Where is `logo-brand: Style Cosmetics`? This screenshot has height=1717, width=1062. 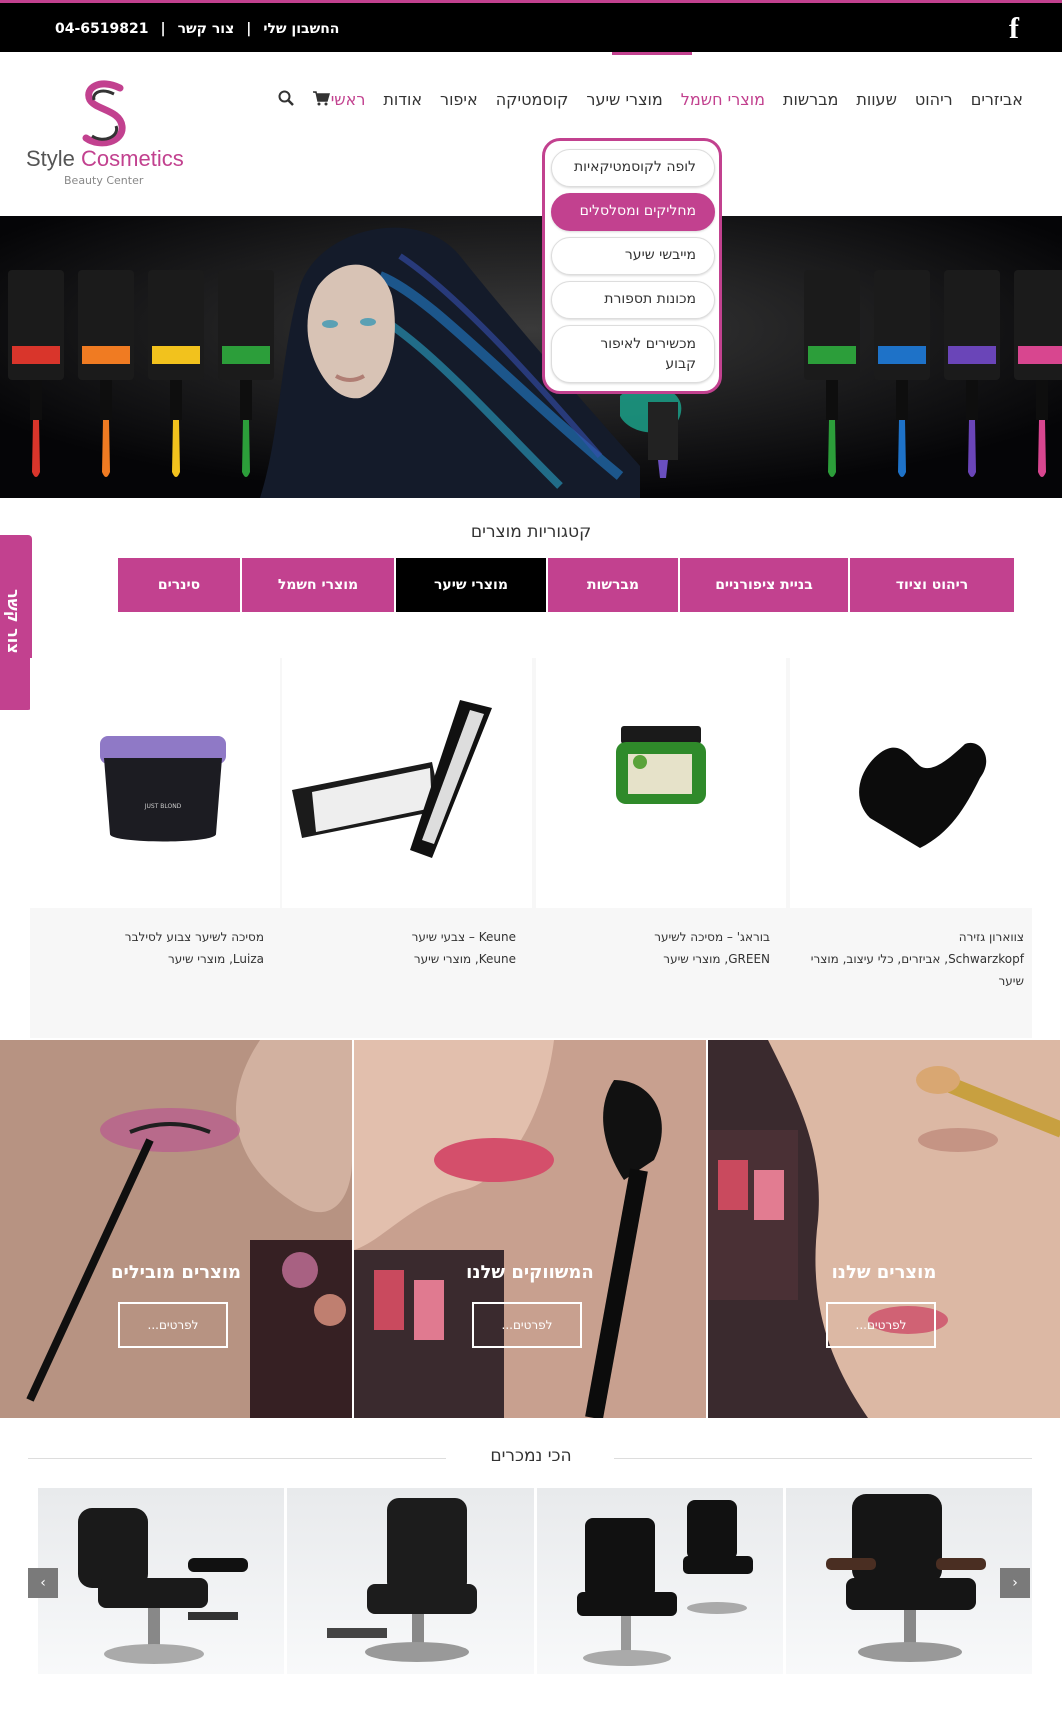
logo-brand: Style Cosmetics is located at coordinates (105, 159).